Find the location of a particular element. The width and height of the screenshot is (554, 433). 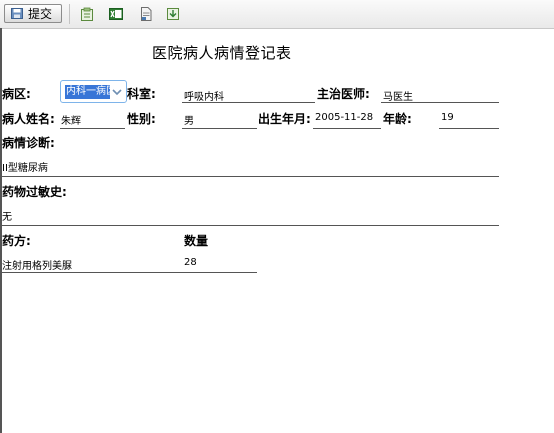

age-value: 19 is located at coordinates (447, 117).